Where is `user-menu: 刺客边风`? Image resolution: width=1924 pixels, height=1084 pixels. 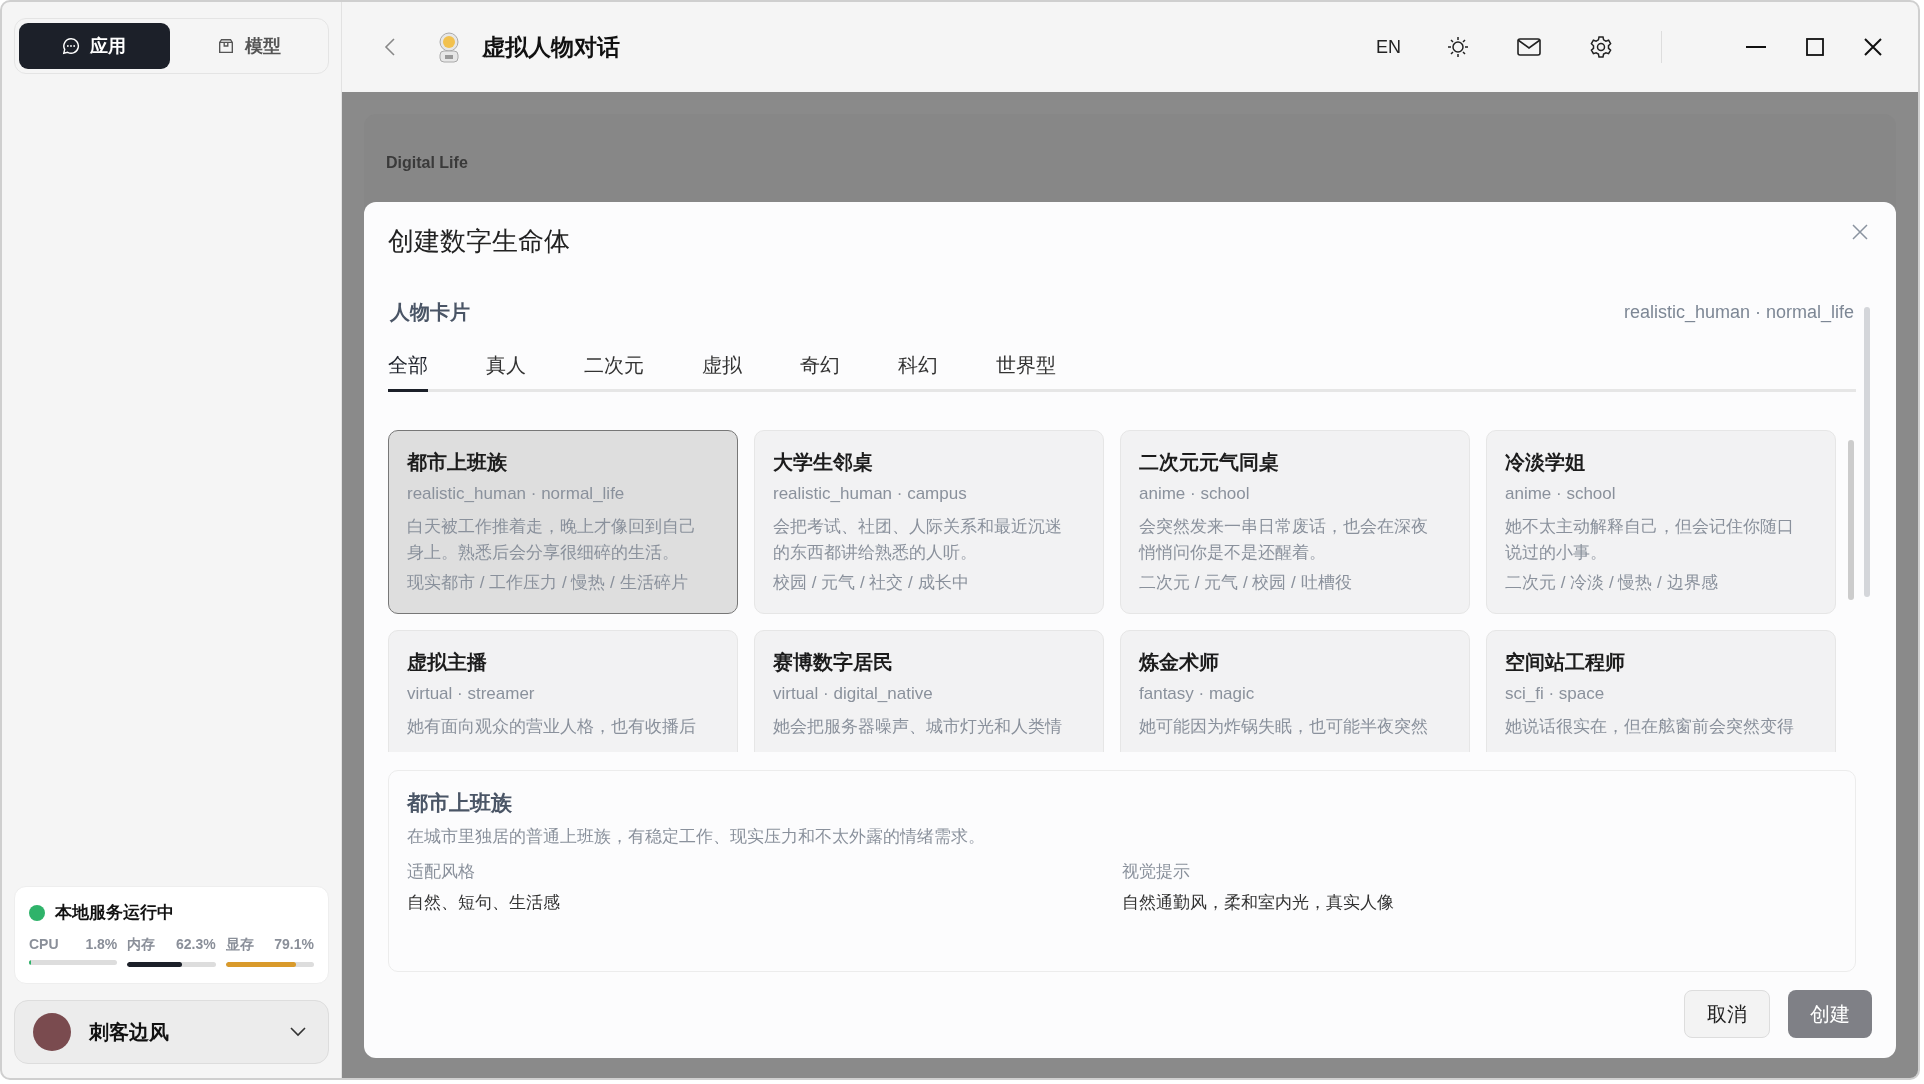
user-menu: 刺客边风 is located at coordinates (171, 1032).